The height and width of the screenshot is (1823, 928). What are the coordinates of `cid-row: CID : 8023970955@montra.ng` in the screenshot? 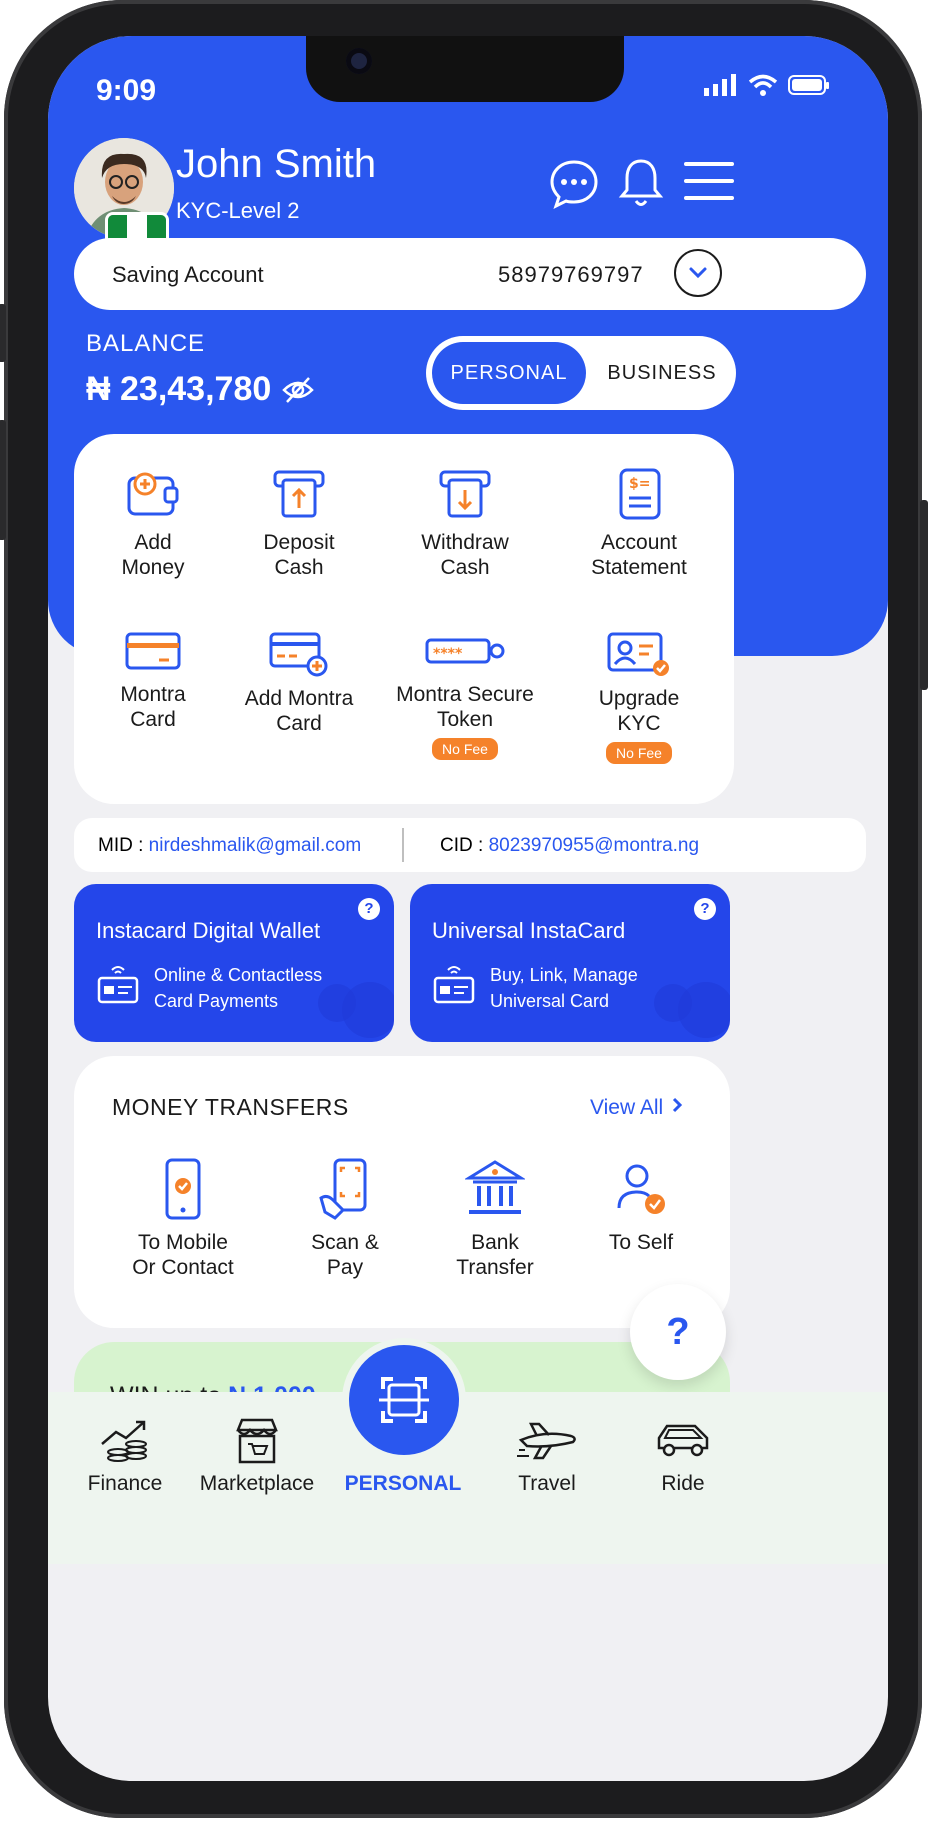 It's located at (569, 846).